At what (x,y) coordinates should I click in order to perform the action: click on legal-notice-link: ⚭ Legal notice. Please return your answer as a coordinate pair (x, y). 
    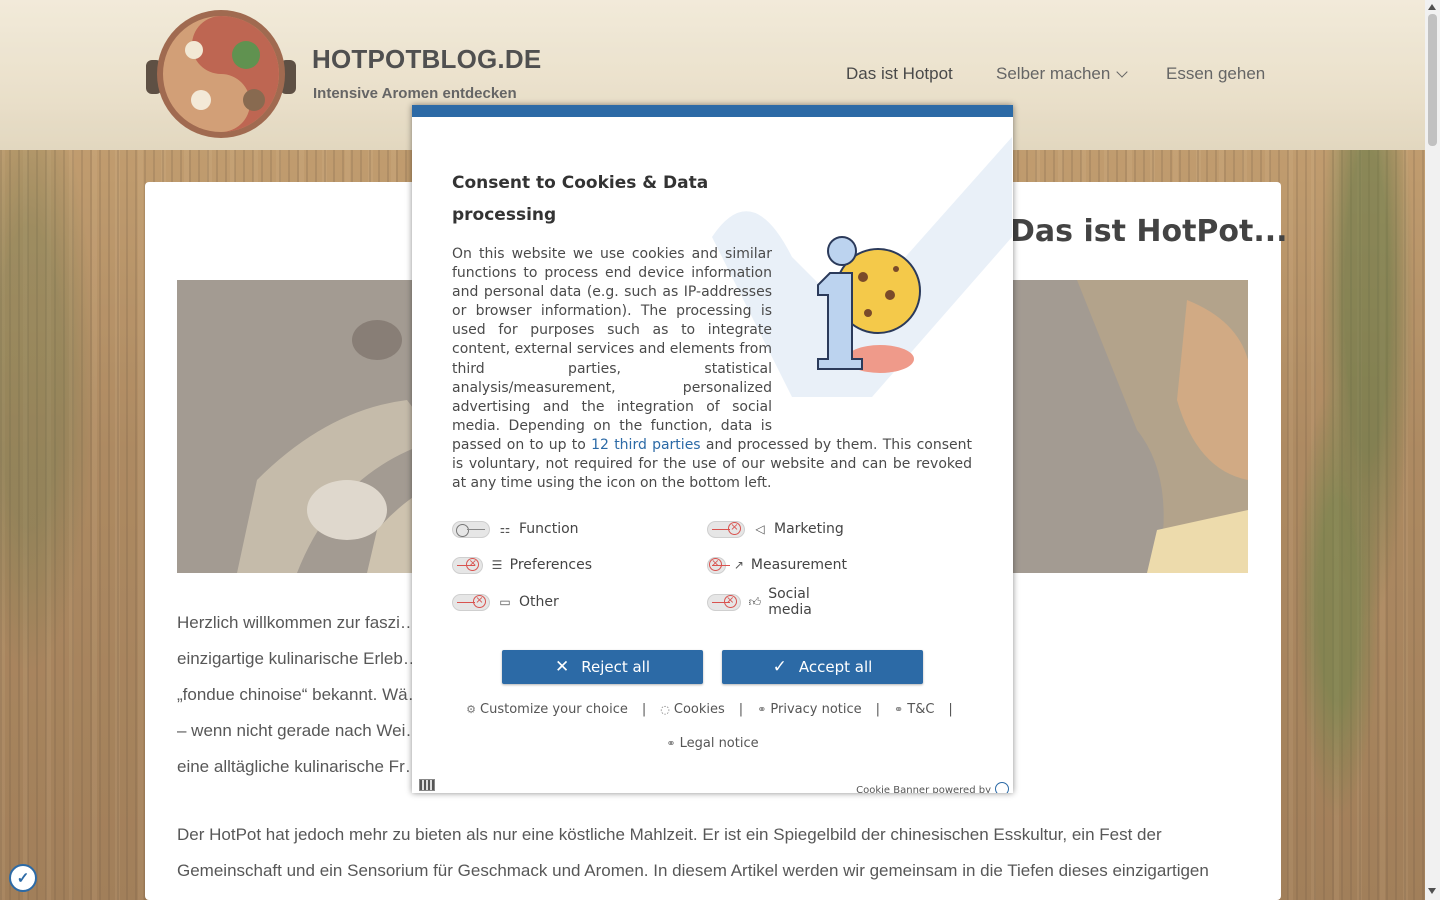
    Looking at the image, I should click on (712, 743).